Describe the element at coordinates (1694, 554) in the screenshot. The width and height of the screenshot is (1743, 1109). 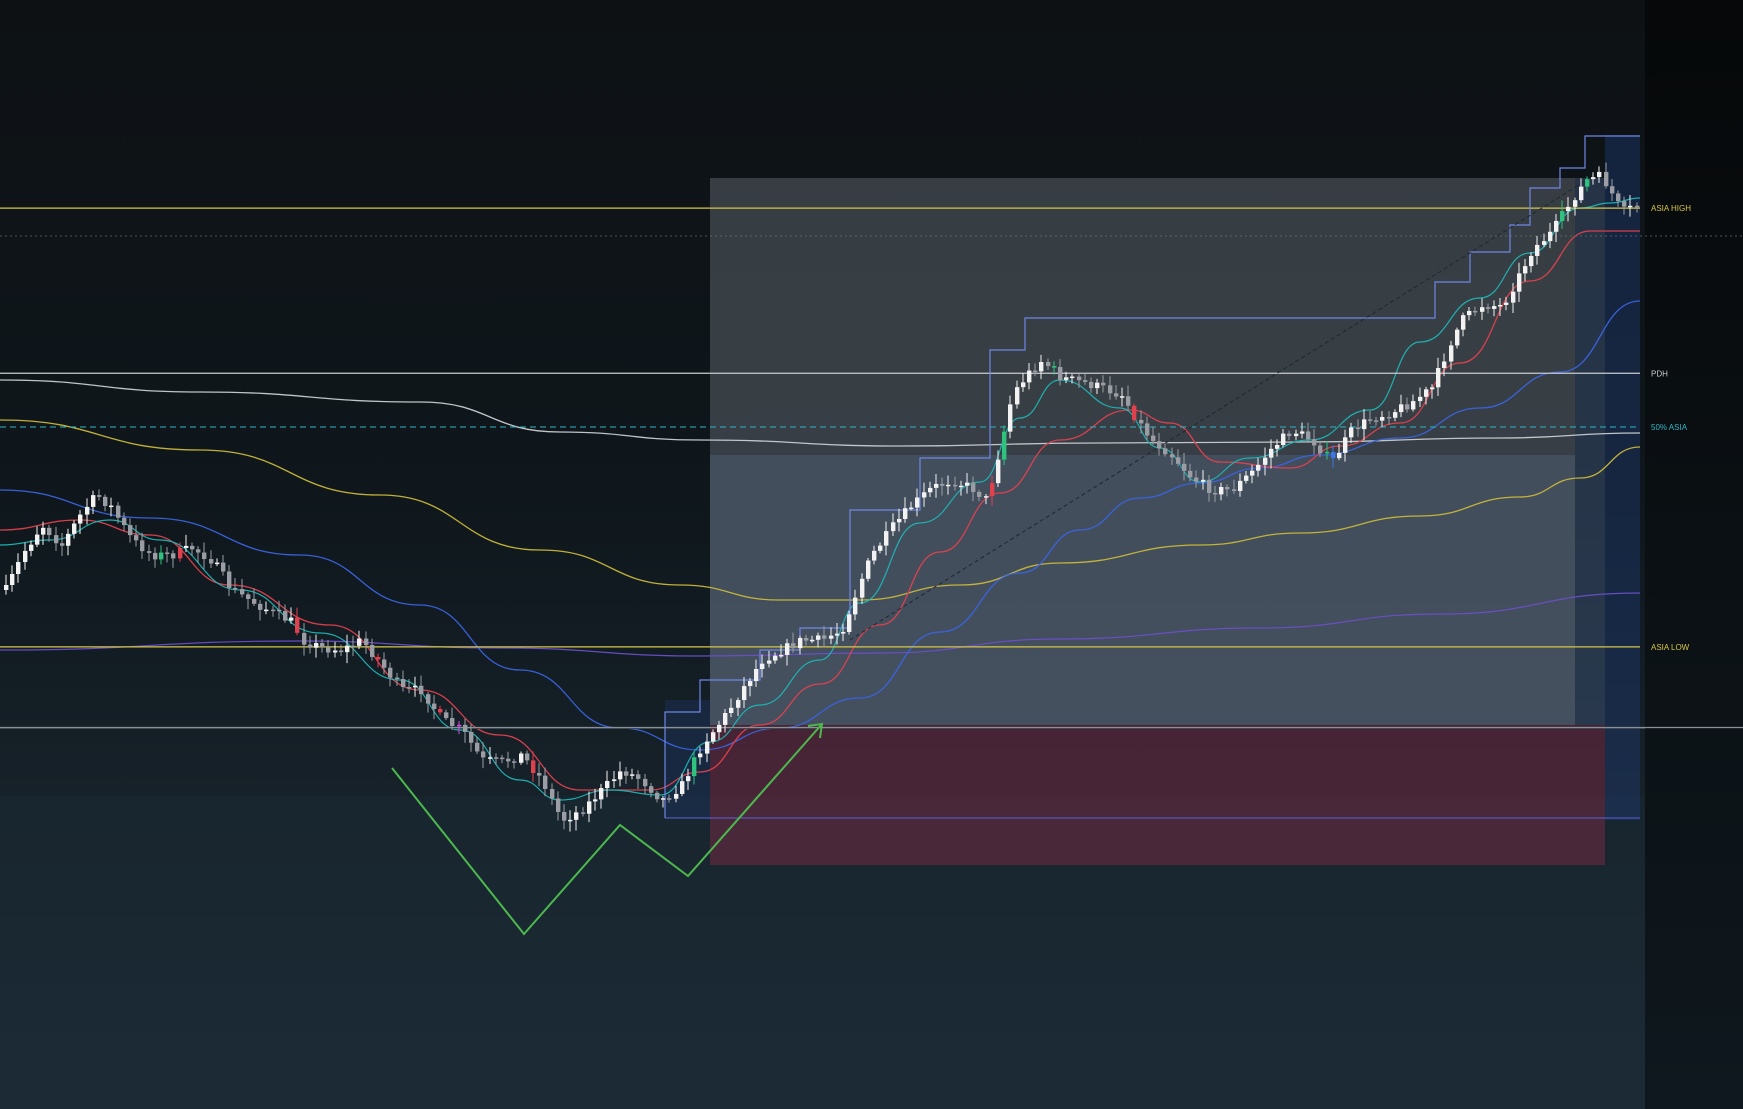
I see `price-axis-panel` at that location.